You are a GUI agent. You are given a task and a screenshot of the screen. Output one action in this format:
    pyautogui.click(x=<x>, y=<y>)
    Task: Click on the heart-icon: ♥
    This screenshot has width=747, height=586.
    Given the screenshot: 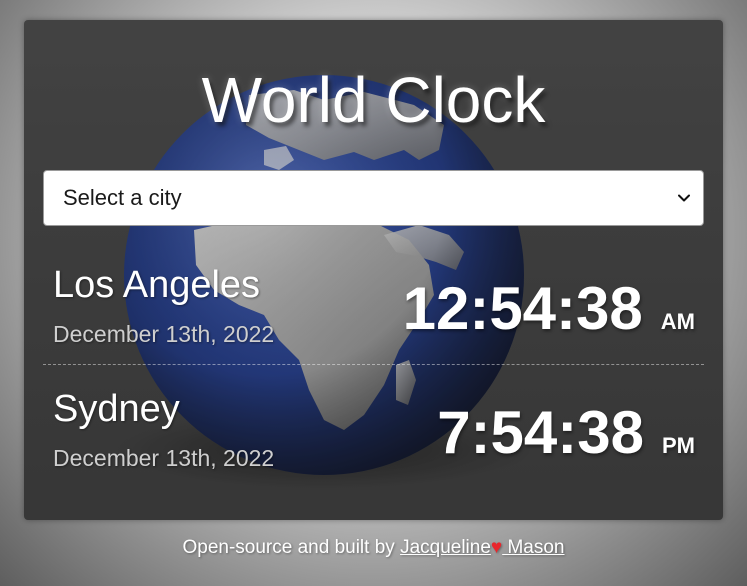 What is the action you would take?
    pyautogui.click(x=496, y=547)
    